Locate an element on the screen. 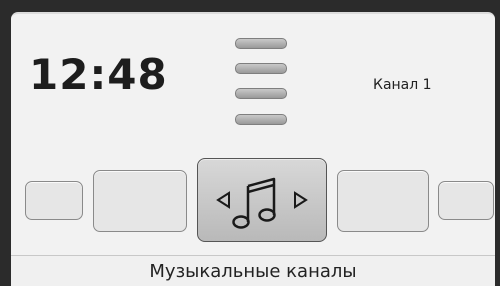 Image resolution: width=500 pixels, height=286 pixels. carousel-selected-content is located at coordinates (262, 203).